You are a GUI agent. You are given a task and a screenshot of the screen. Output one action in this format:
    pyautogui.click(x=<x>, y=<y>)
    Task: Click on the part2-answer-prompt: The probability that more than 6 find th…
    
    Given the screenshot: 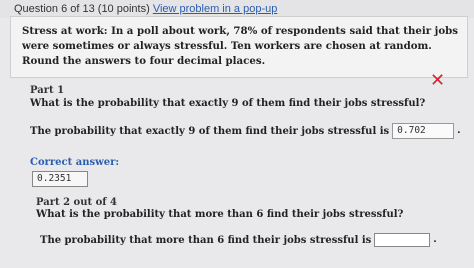 What is the action you would take?
    pyautogui.click(x=206, y=240)
    